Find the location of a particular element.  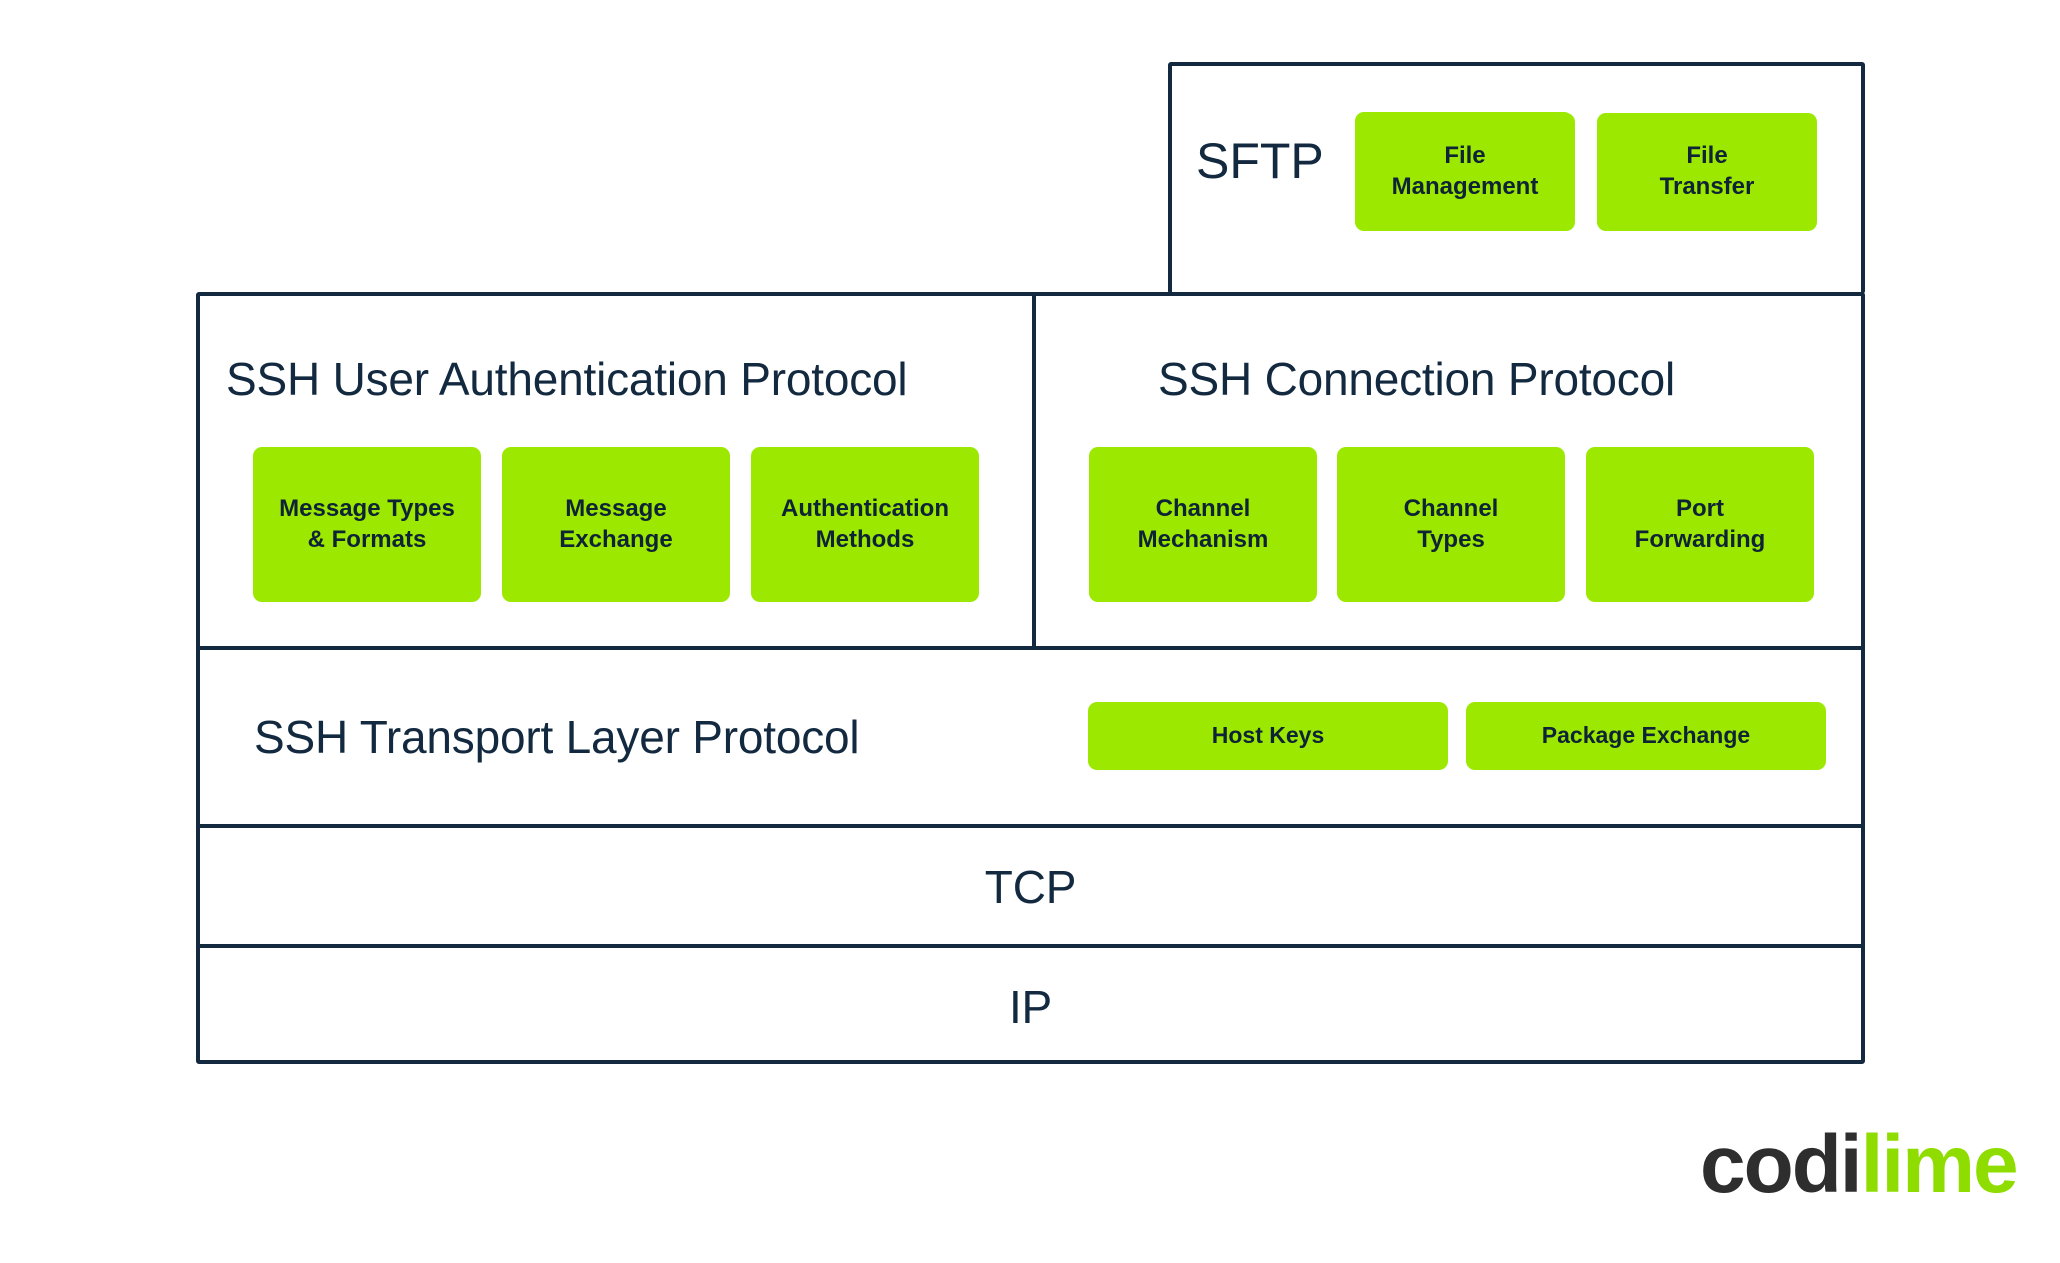

codilime-logo: codilime is located at coordinates (1859, 1164).